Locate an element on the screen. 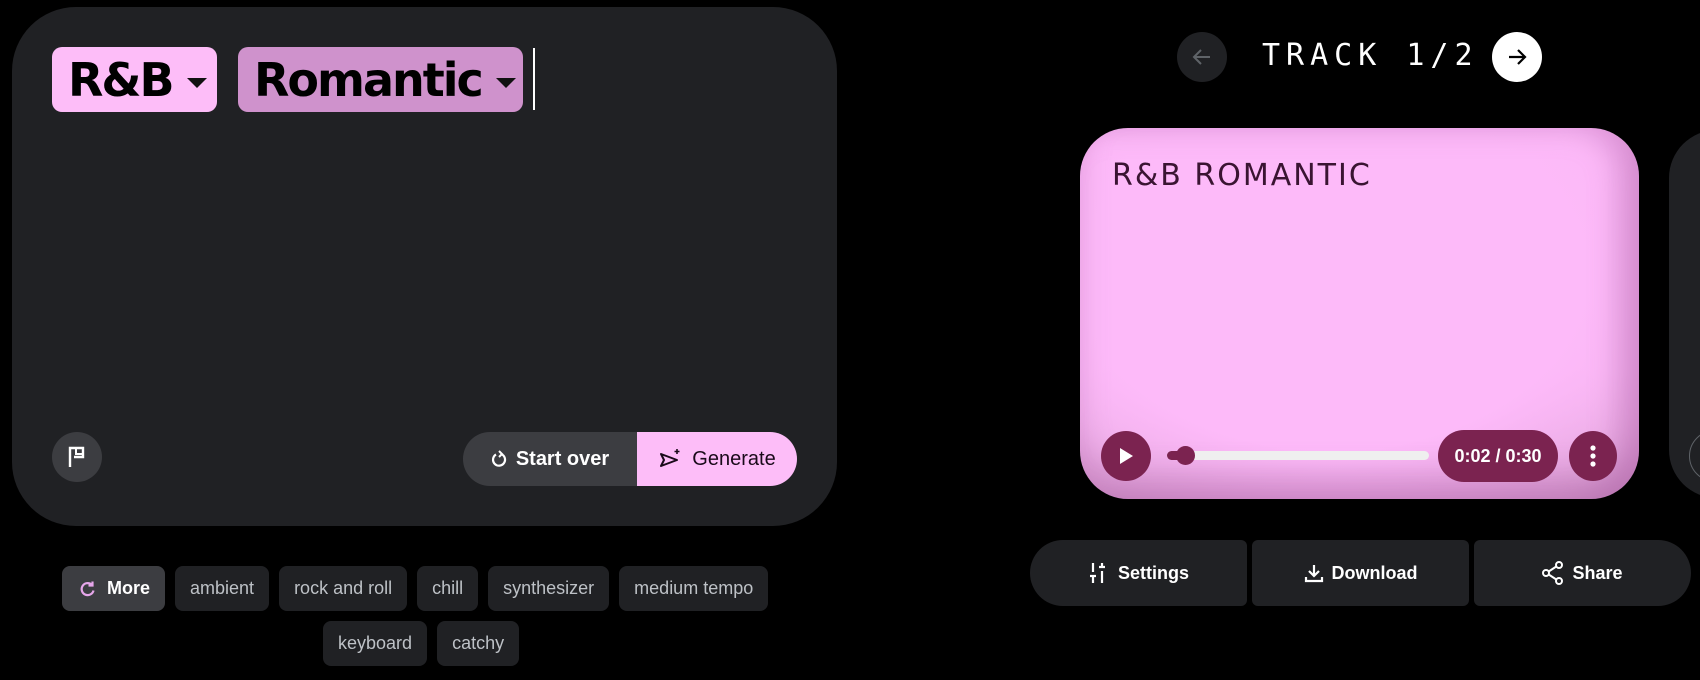 This screenshot has width=1700, height=680. mood-chip: Romantic is located at coordinates (380, 79).